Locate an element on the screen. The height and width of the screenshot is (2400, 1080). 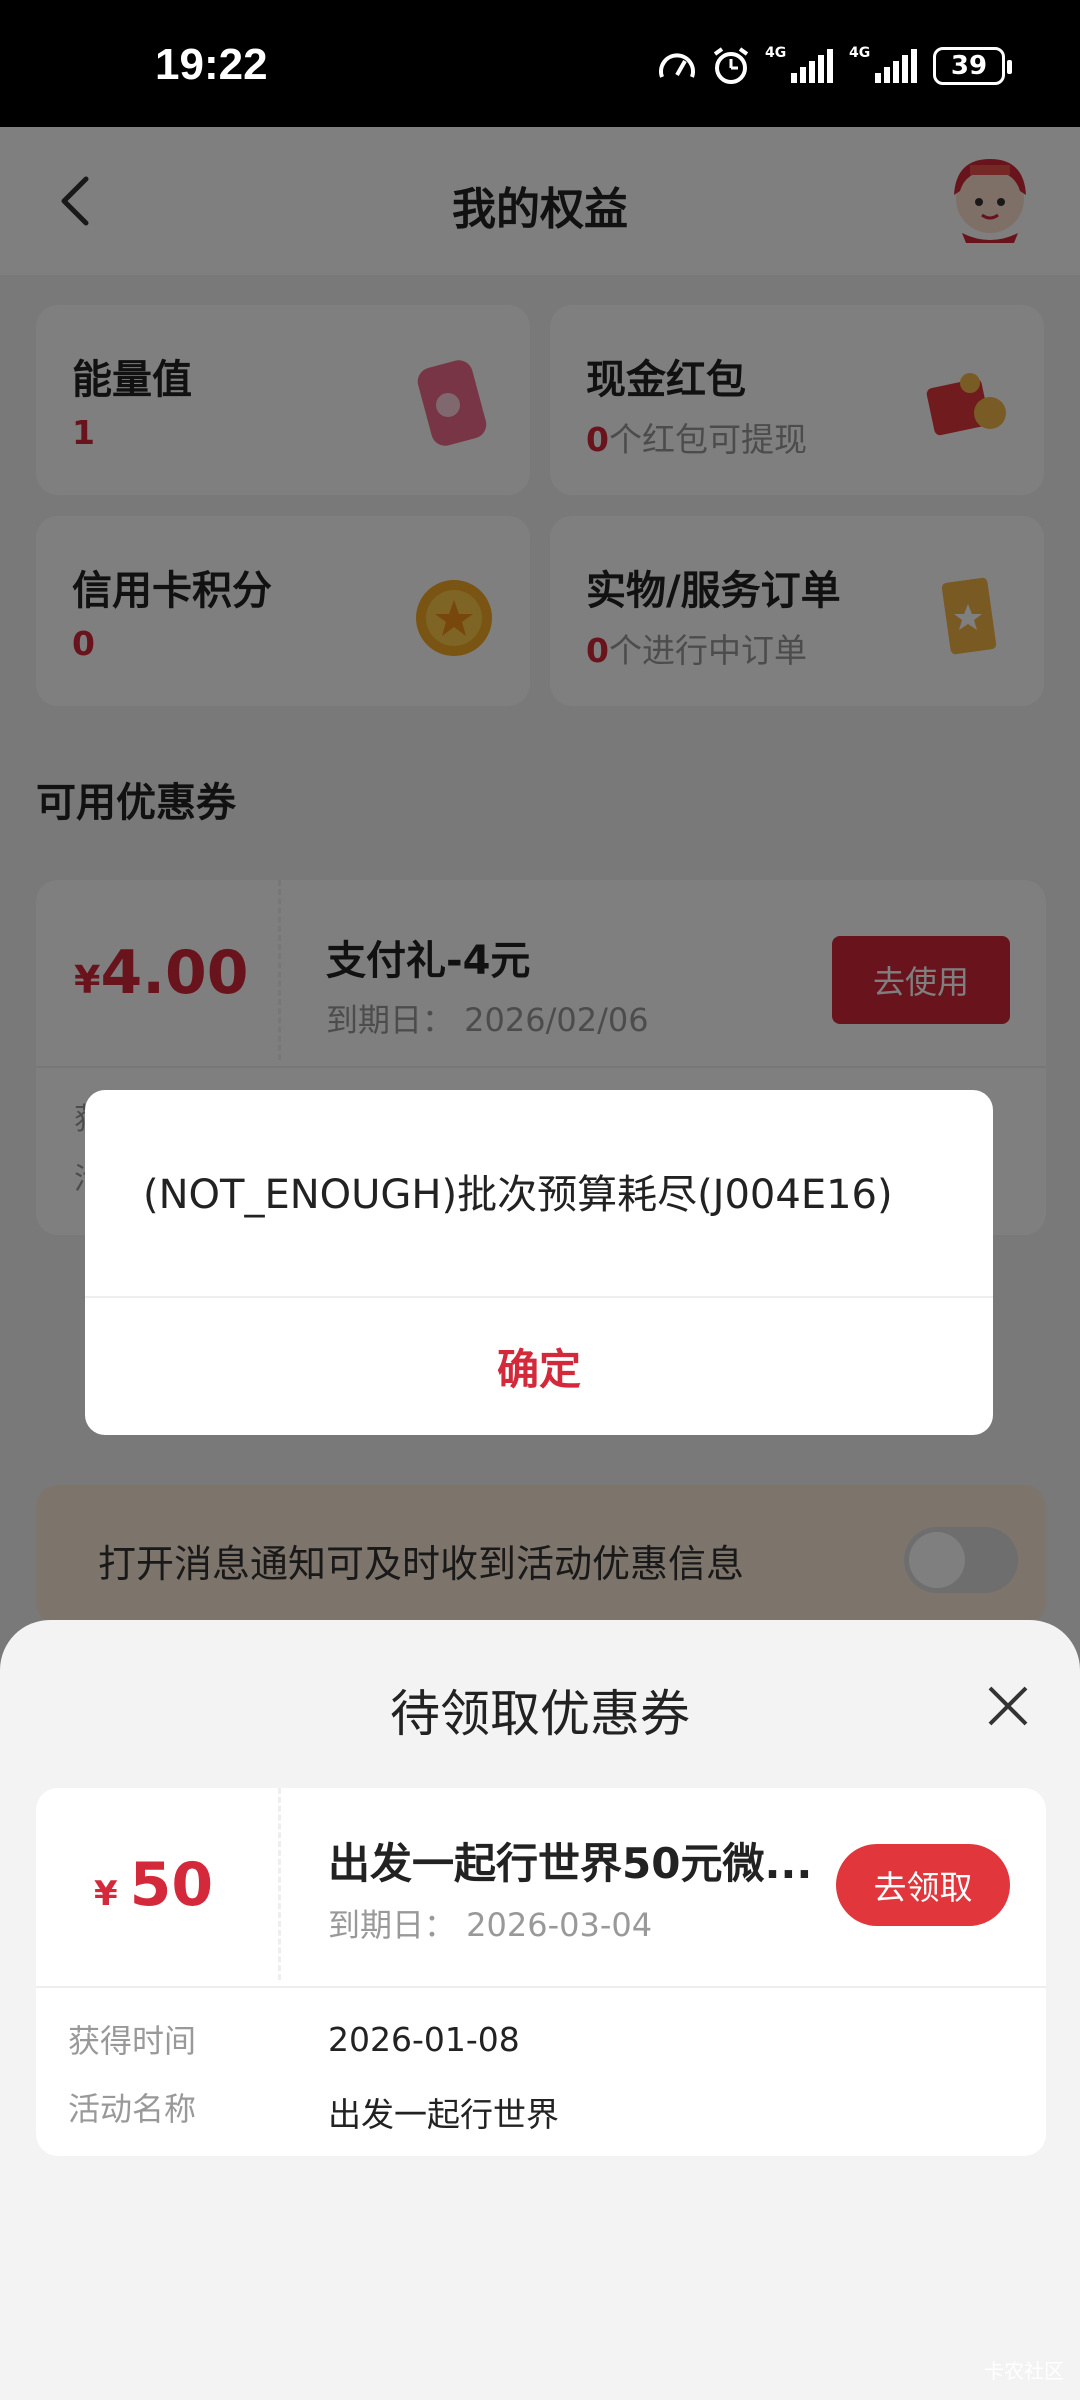
coupon-expiry: 到期日： 2026-03-04 is located at coordinates (490, 1925).